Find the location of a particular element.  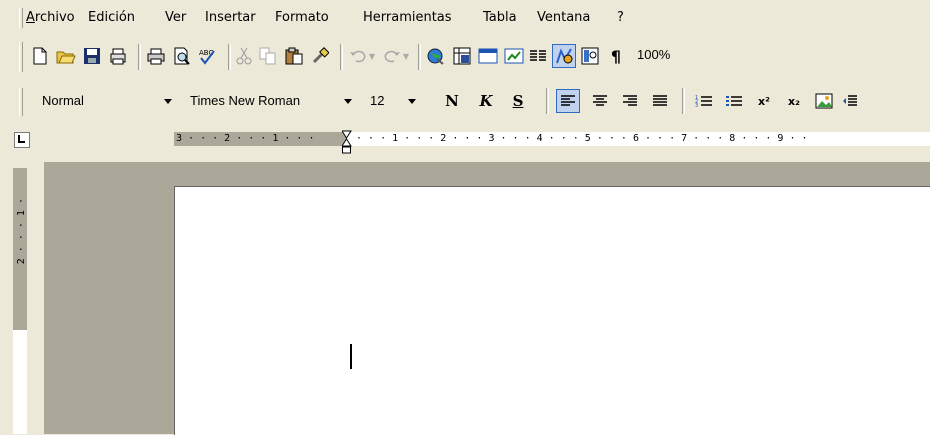

insert-excel-icon is located at coordinates (514, 56).